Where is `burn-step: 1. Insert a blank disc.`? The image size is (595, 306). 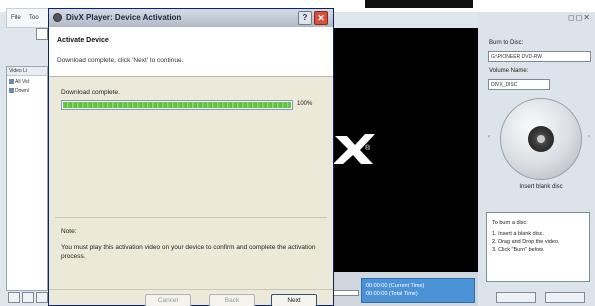
burn-step: 1. Insert a blank disc. is located at coordinates (518, 234).